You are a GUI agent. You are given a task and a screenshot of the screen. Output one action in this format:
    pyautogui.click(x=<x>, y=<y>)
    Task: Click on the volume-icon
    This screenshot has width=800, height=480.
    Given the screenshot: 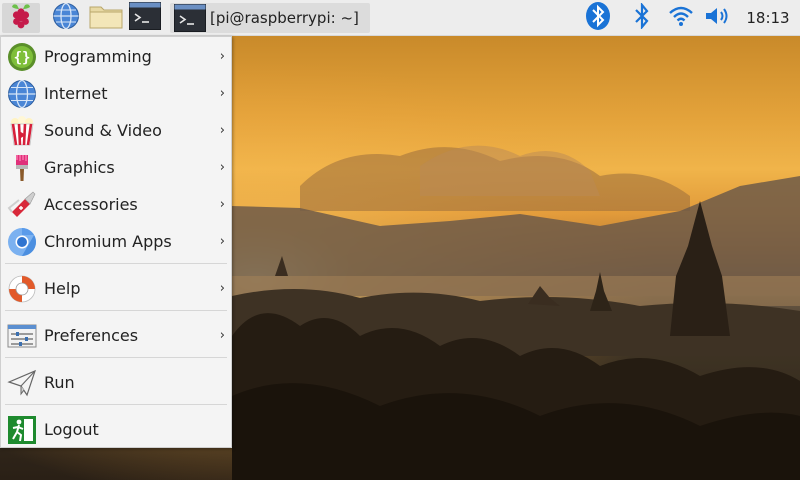 What is the action you would take?
    pyautogui.click(x=718, y=18)
    